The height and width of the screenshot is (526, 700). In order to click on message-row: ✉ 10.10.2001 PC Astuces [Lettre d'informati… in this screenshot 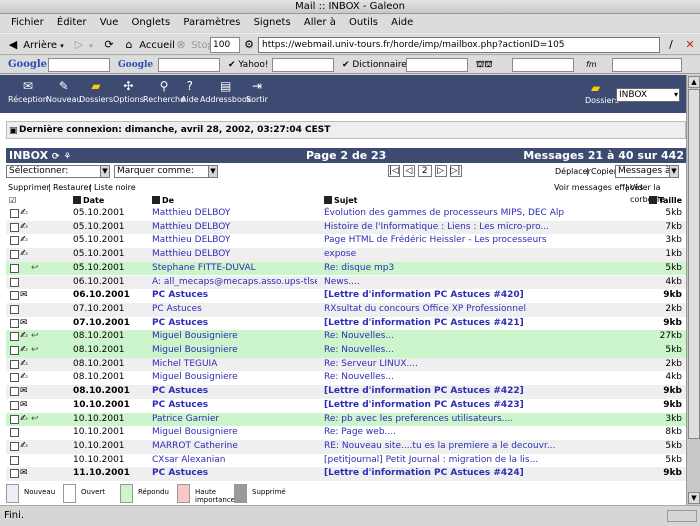, I will do `click(346, 406)`.